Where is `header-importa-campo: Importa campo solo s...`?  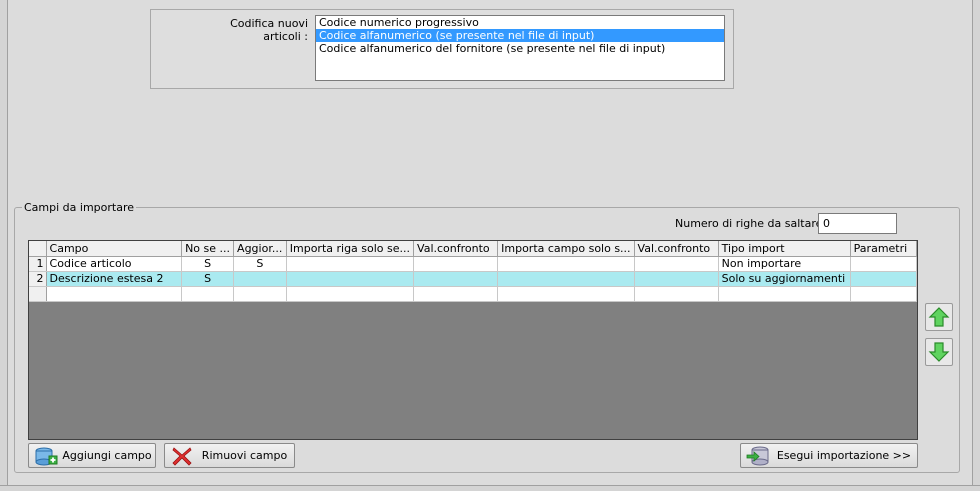 header-importa-campo: Importa campo solo s... is located at coordinates (566, 249).